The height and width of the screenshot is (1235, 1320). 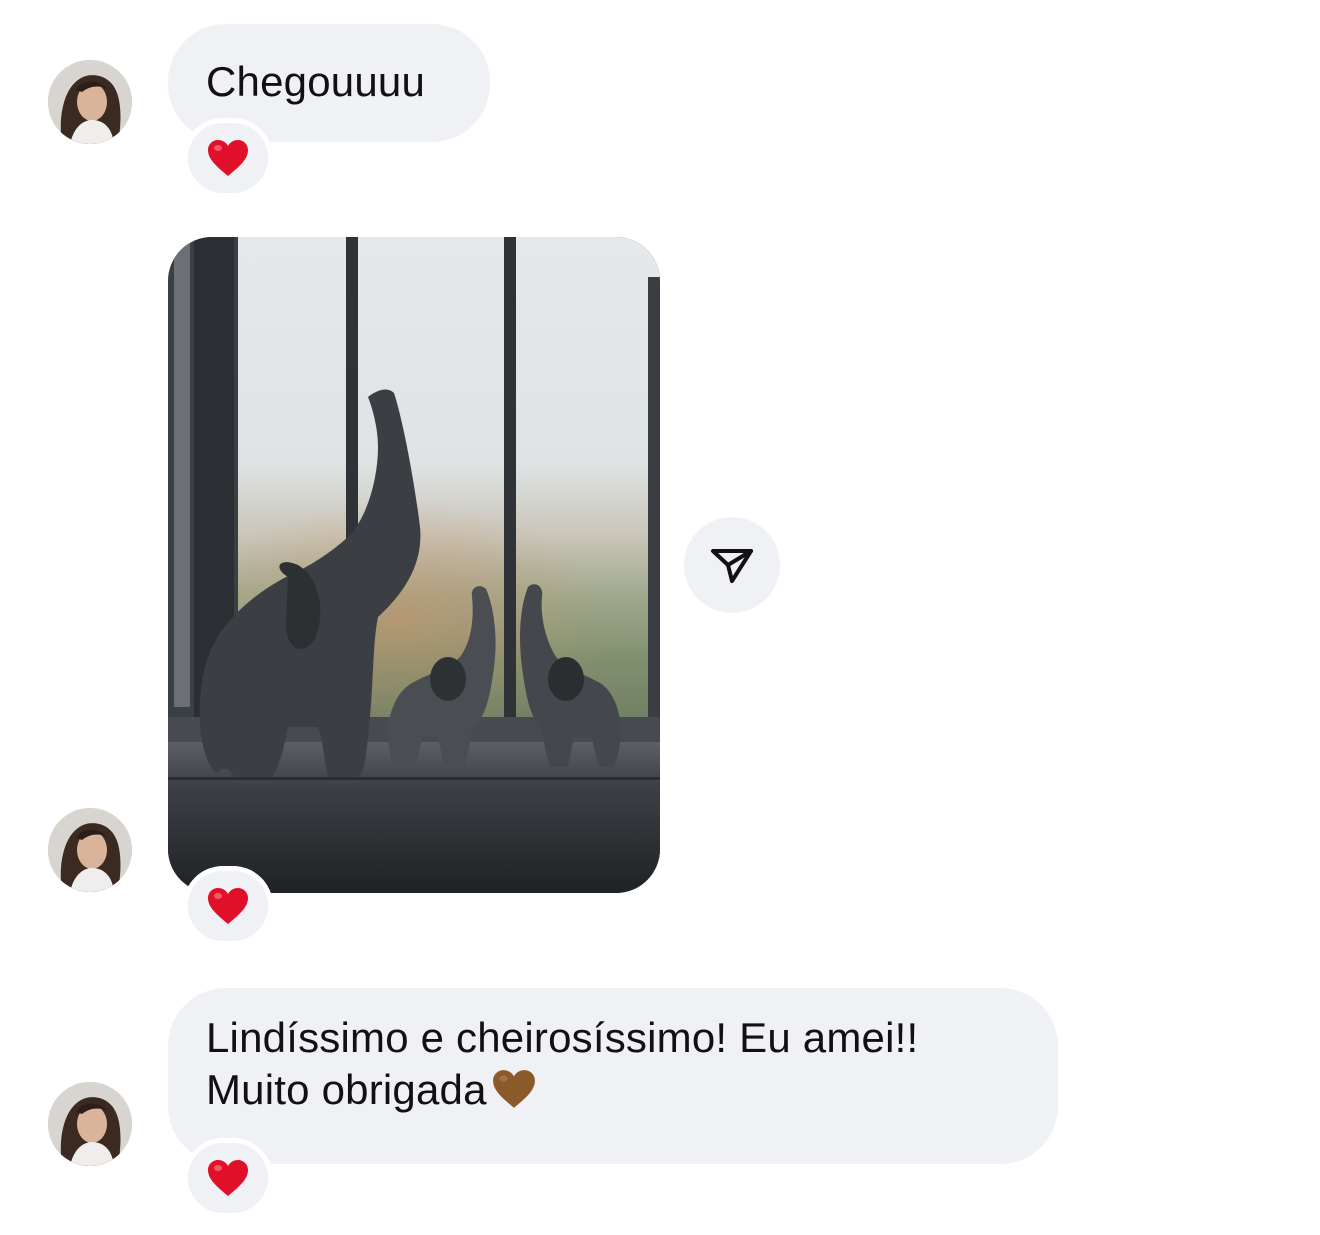 What do you see at coordinates (613, 1090) in the screenshot?
I see `message-text-line-2: Muito obrigada` at bounding box center [613, 1090].